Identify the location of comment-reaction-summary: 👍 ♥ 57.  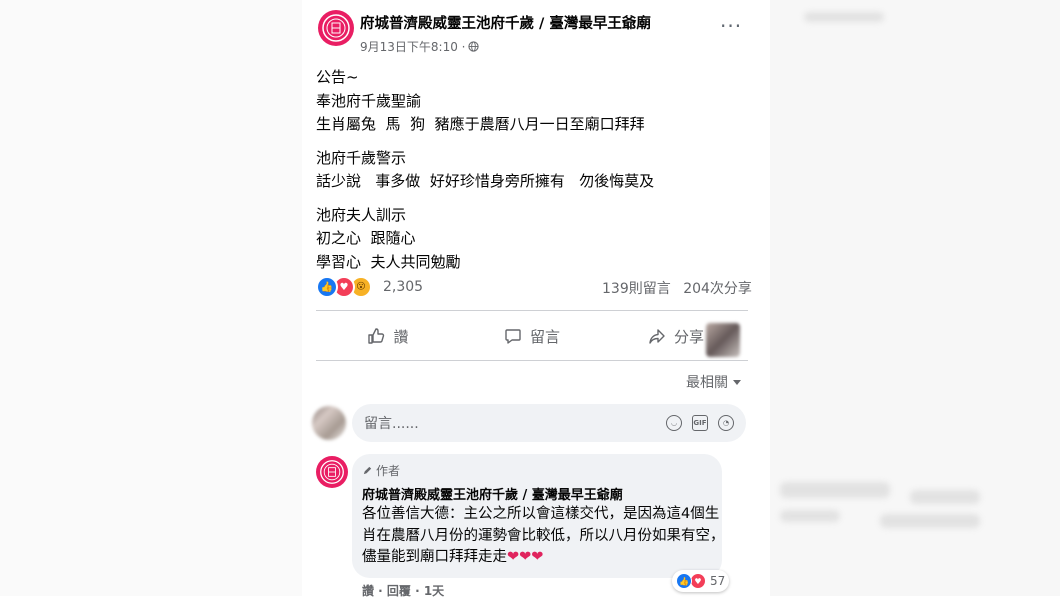
(701, 581).